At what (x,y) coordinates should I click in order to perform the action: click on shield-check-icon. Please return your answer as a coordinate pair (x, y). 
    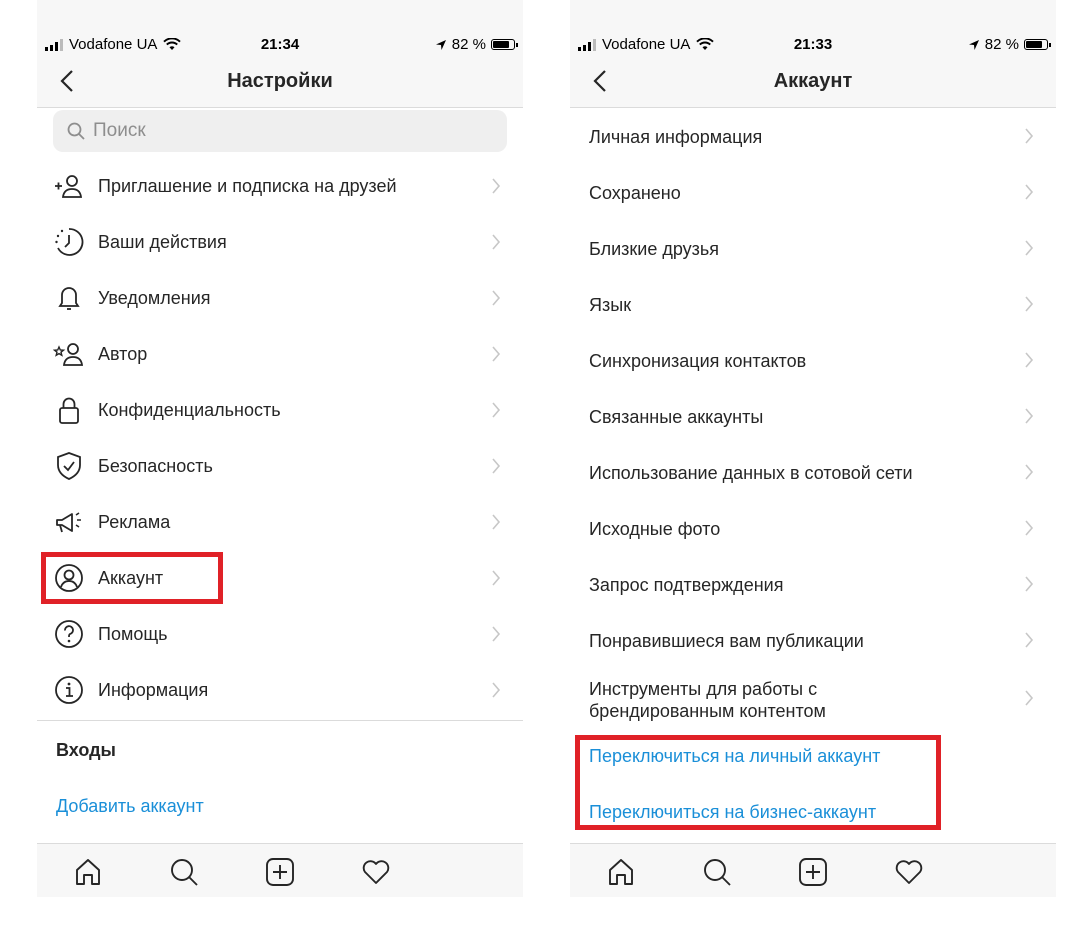
    Looking at the image, I should click on (69, 466).